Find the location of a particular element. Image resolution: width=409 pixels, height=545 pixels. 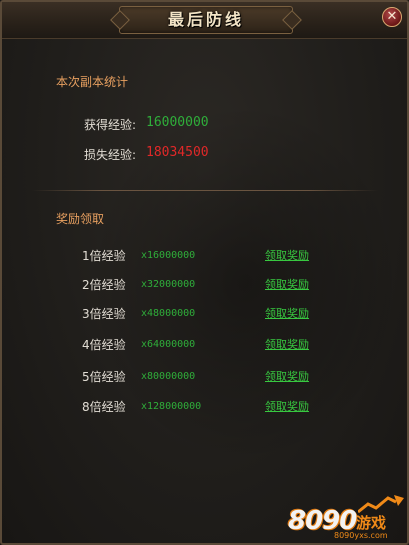

reward-multiplier-label: 3倍经验 is located at coordinates (104, 314).